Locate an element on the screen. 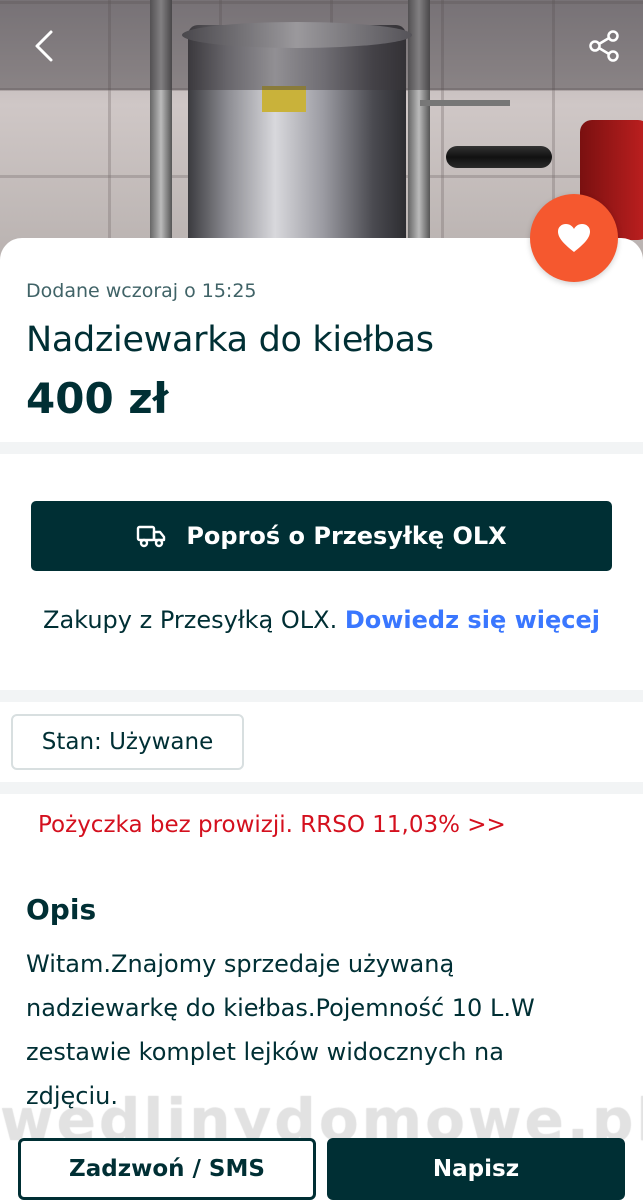  shipping-info-text: Zakupy z Przesyłką OLX. is located at coordinates (190, 620).